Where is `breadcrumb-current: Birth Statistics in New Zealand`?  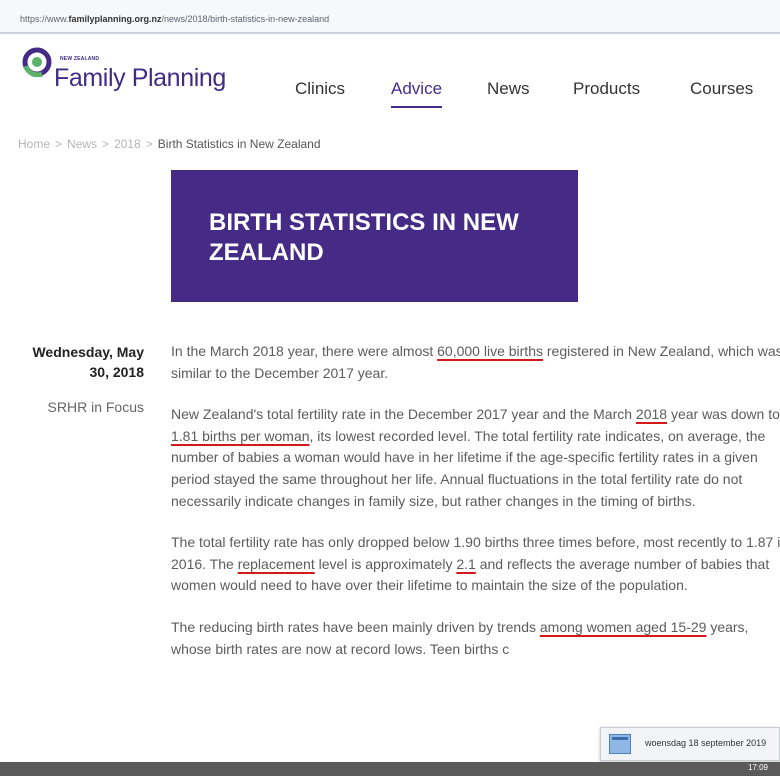 breadcrumb-current: Birth Statistics in New Zealand is located at coordinates (239, 144).